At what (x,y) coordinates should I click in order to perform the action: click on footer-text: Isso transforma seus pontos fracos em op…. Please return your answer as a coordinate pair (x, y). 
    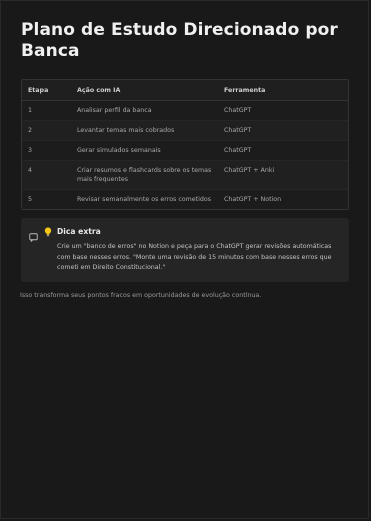
    Looking at the image, I should click on (141, 295).